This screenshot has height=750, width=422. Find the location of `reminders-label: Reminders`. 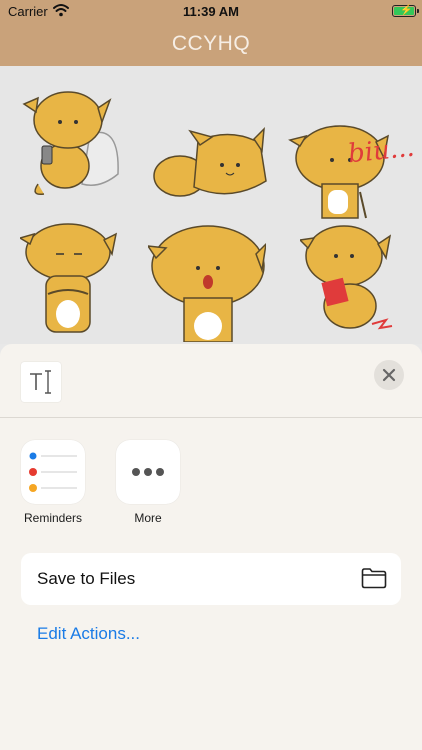

reminders-label: Reminders is located at coordinates (53, 518).